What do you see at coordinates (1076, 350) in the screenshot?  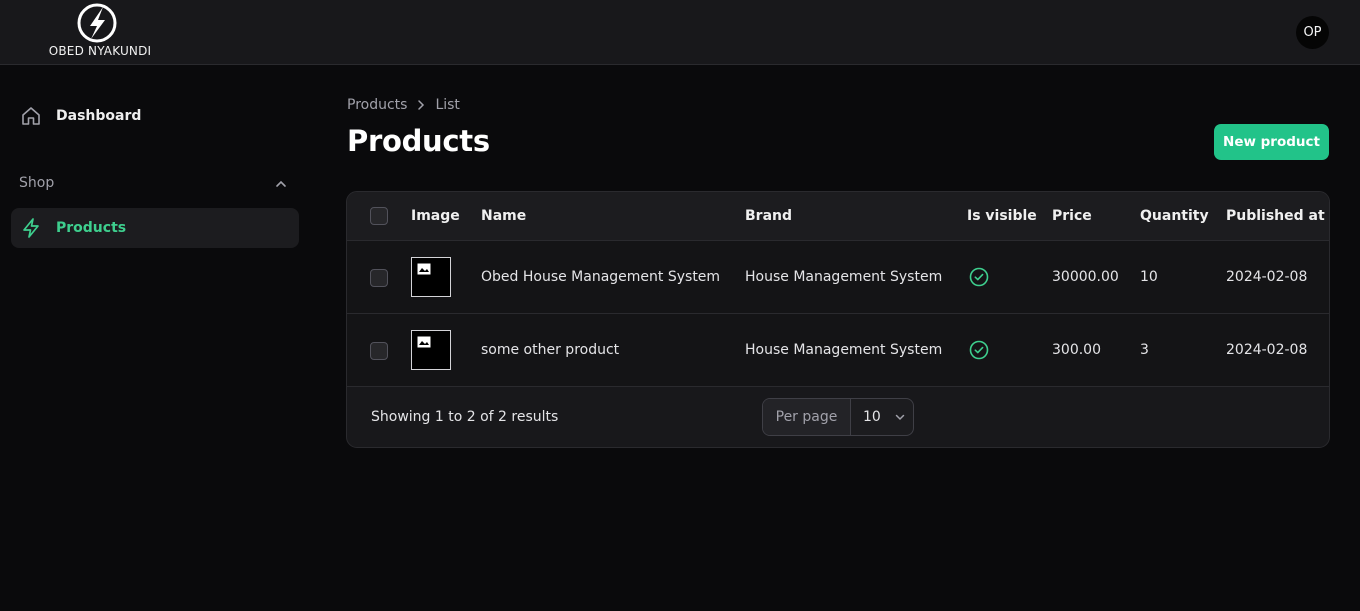 I see `cell-price: 300.00` at bounding box center [1076, 350].